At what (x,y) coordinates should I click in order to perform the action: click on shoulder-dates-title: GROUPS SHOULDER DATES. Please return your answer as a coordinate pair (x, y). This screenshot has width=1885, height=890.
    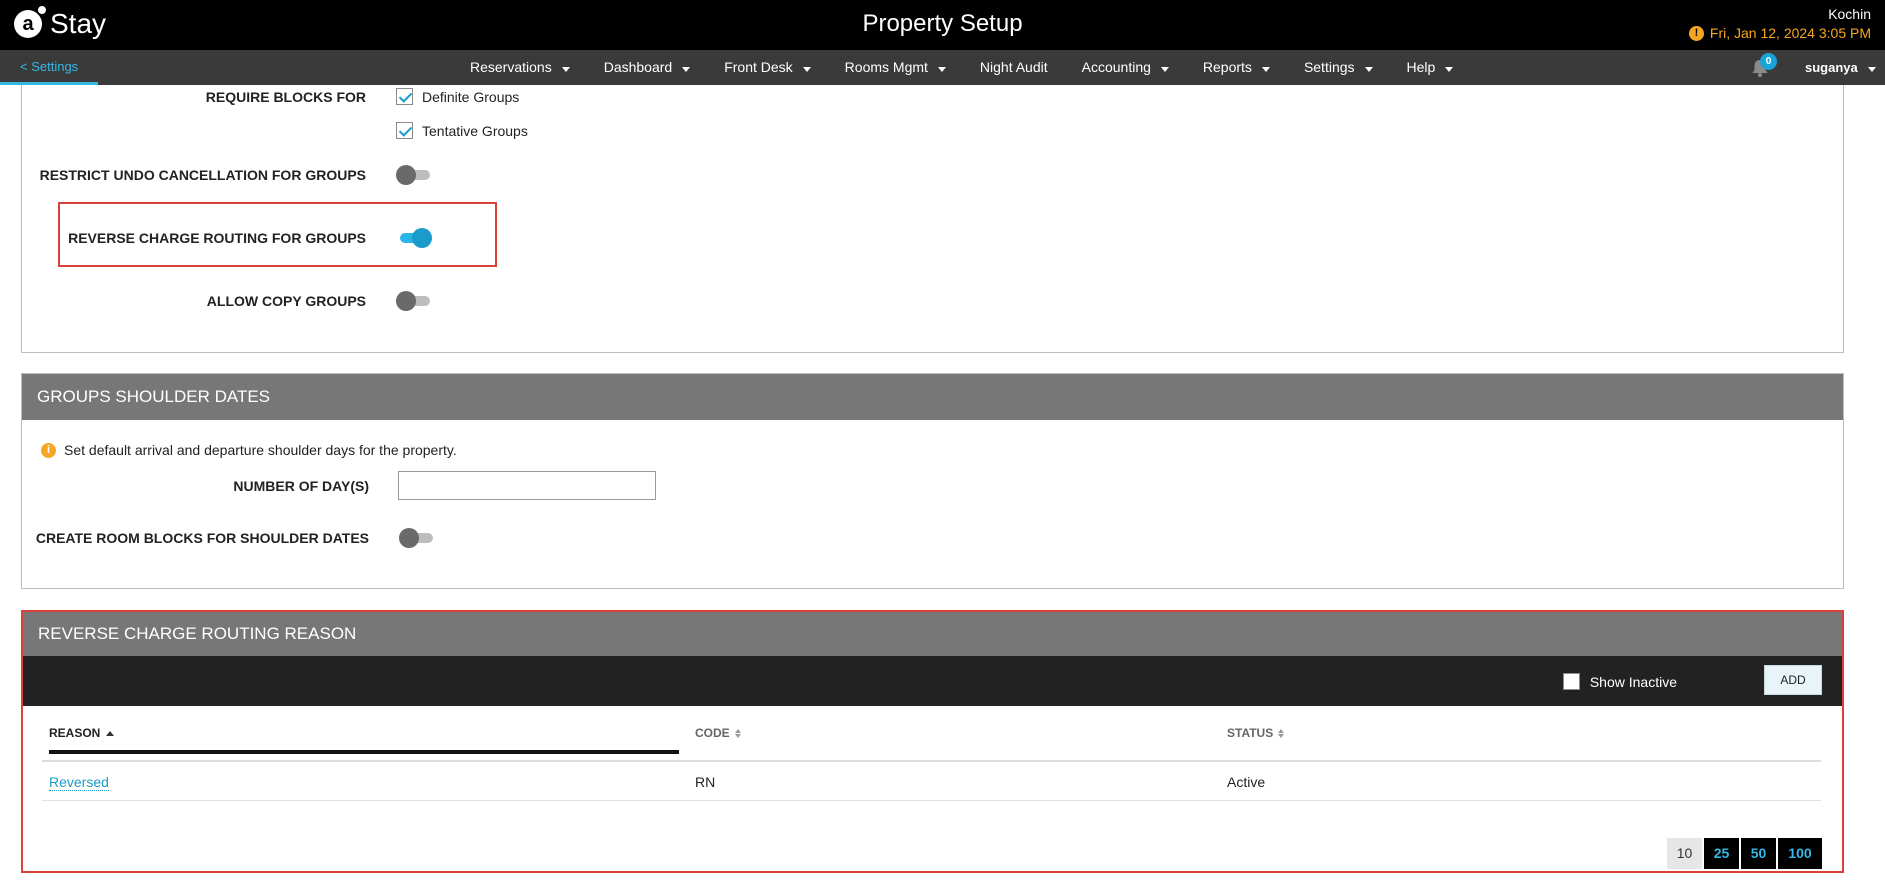
    Looking at the image, I should click on (932, 397).